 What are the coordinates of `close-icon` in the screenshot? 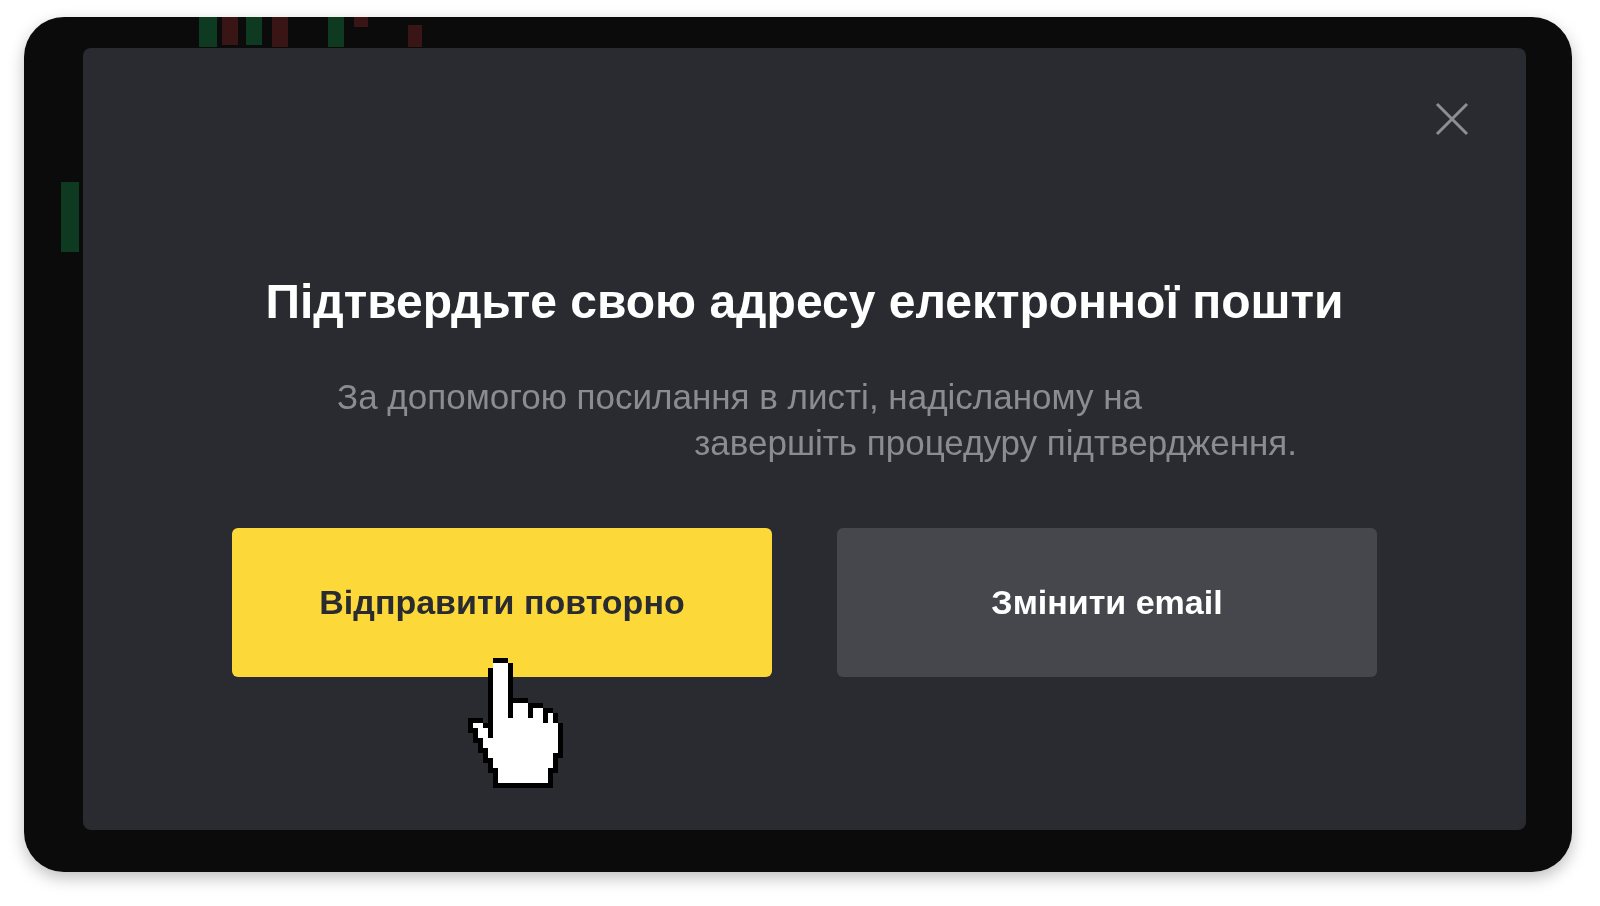 It's located at (1452, 119).